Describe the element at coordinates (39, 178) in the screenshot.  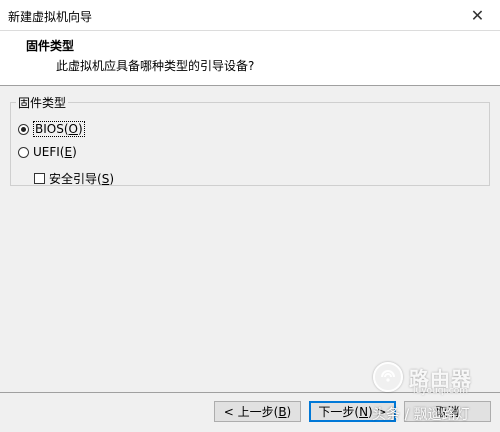
I see `secure-boot-checkbox` at that location.